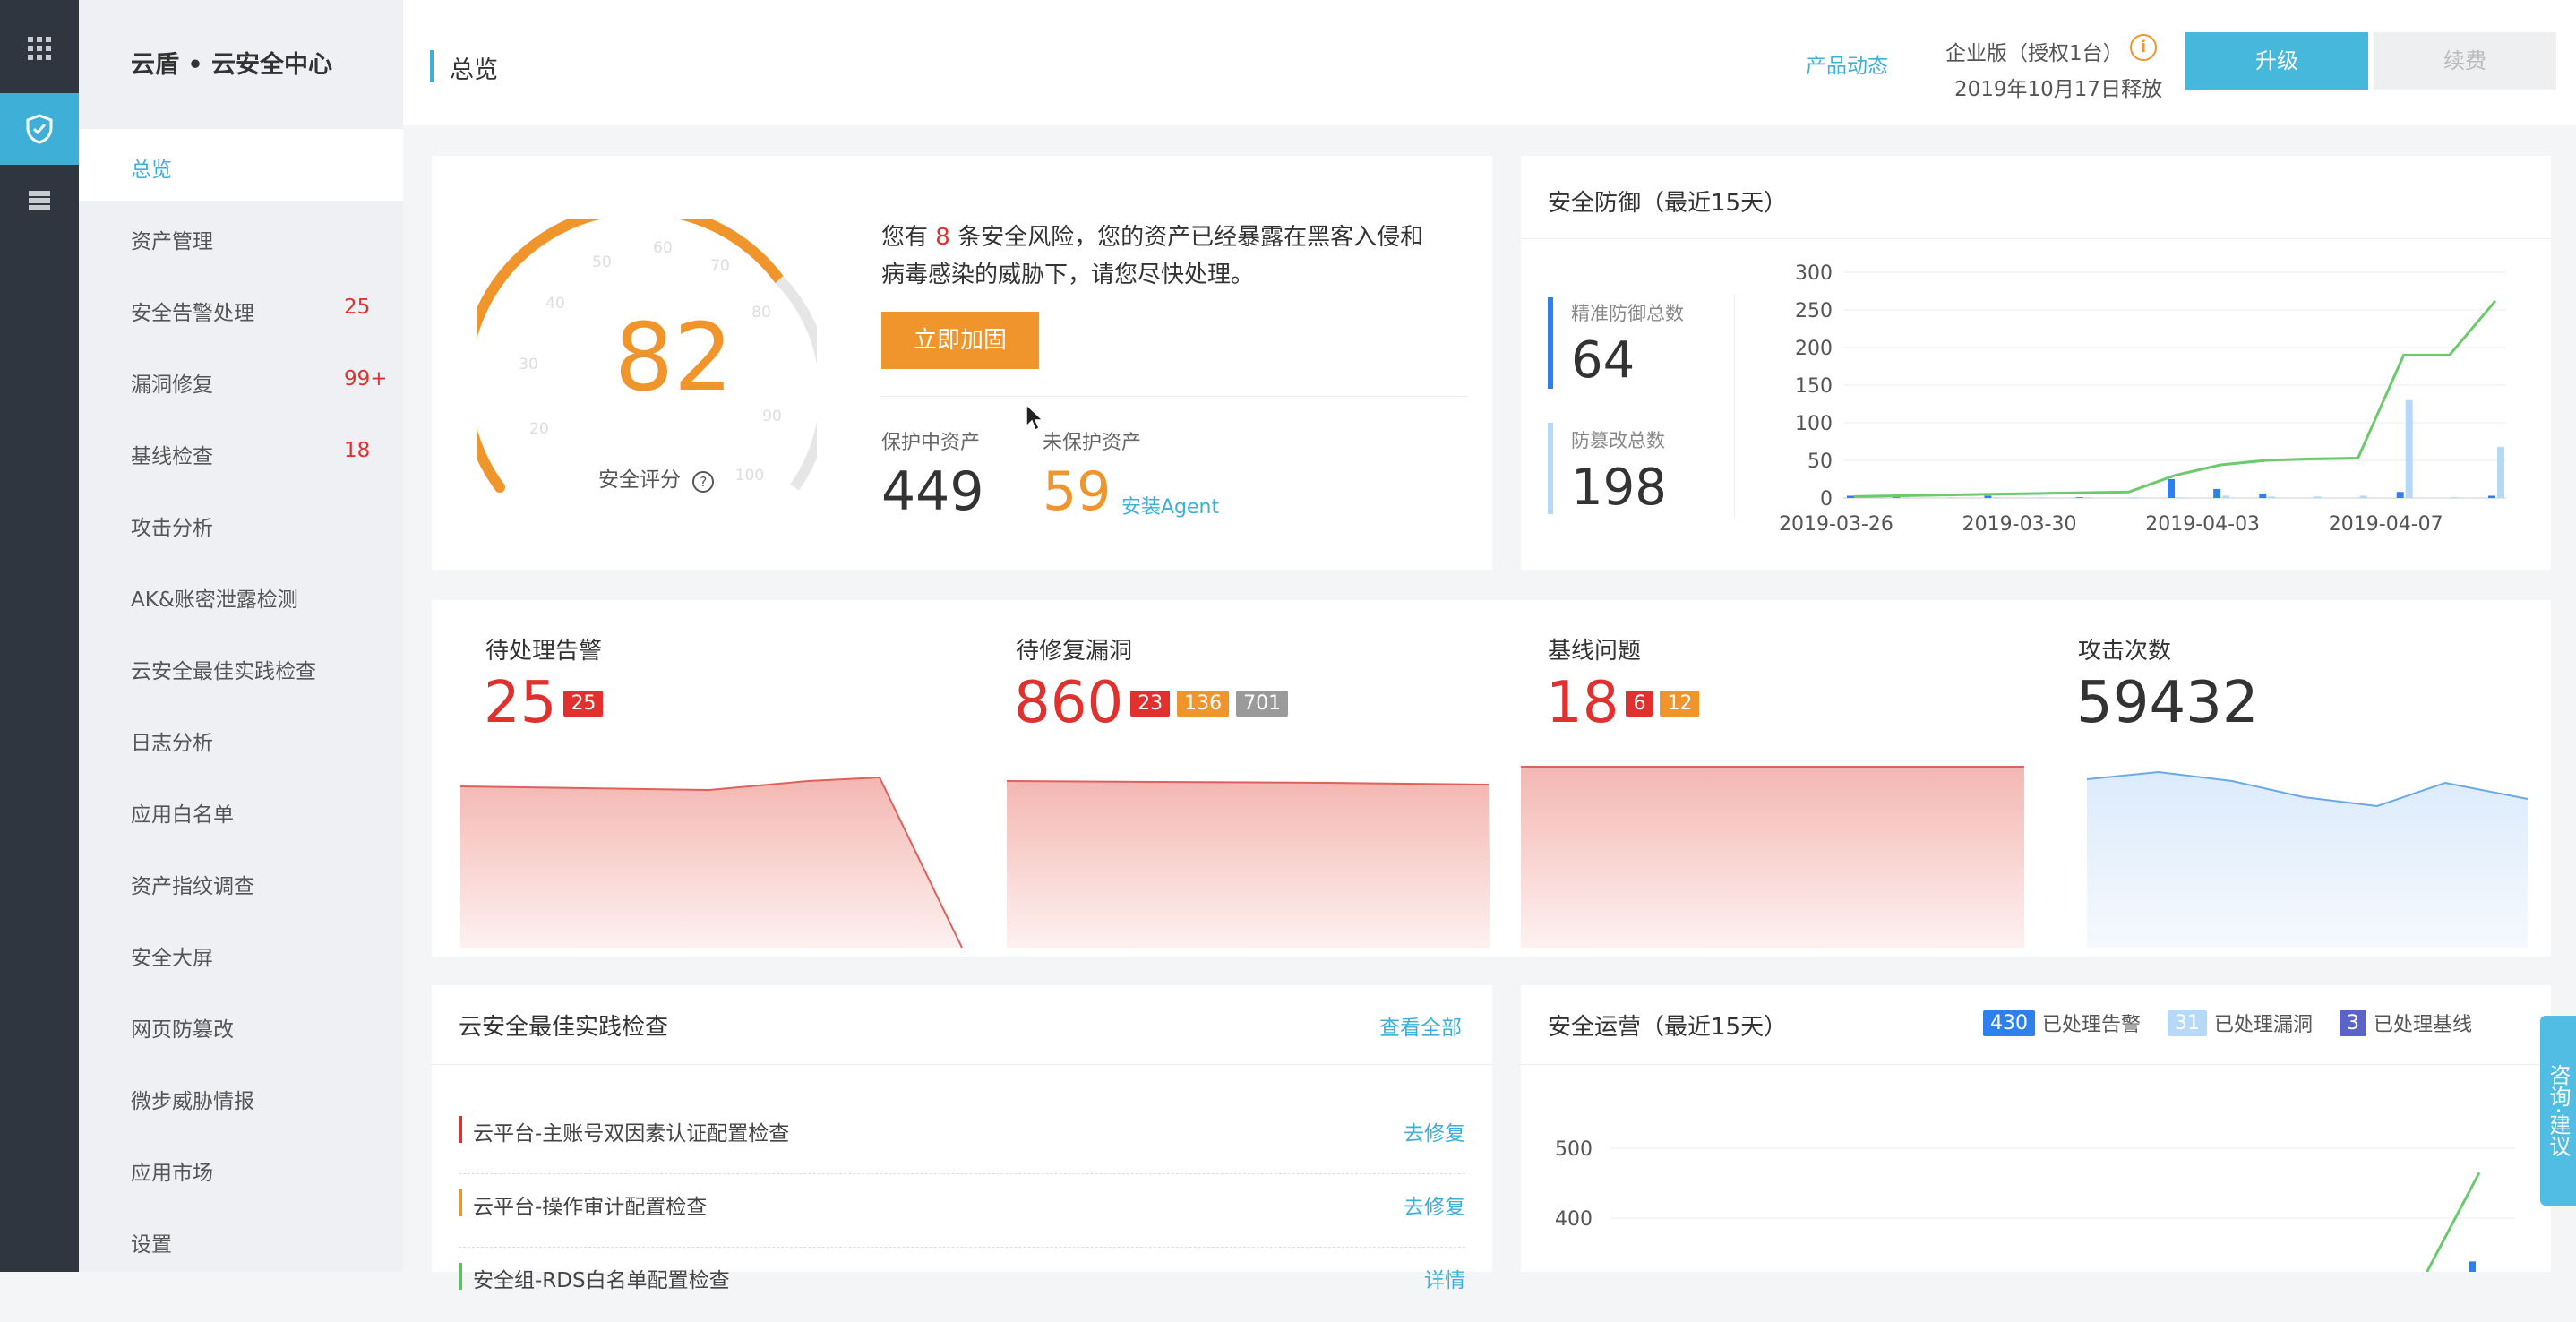  Describe the element at coordinates (544, 651) in the screenshot. I see `stat-title: 待处理告警` at that location.